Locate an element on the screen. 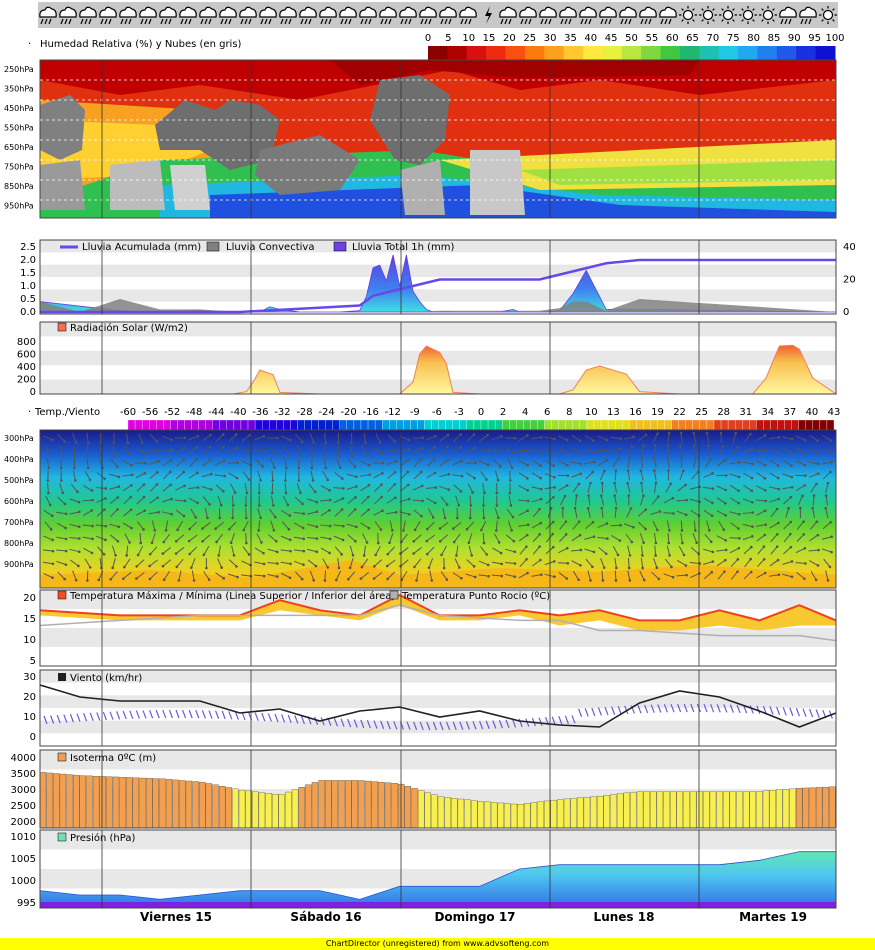 This screenshot has height=950, width=875. tempwind-scale-label: -9 is located at coordinates (415, 412).